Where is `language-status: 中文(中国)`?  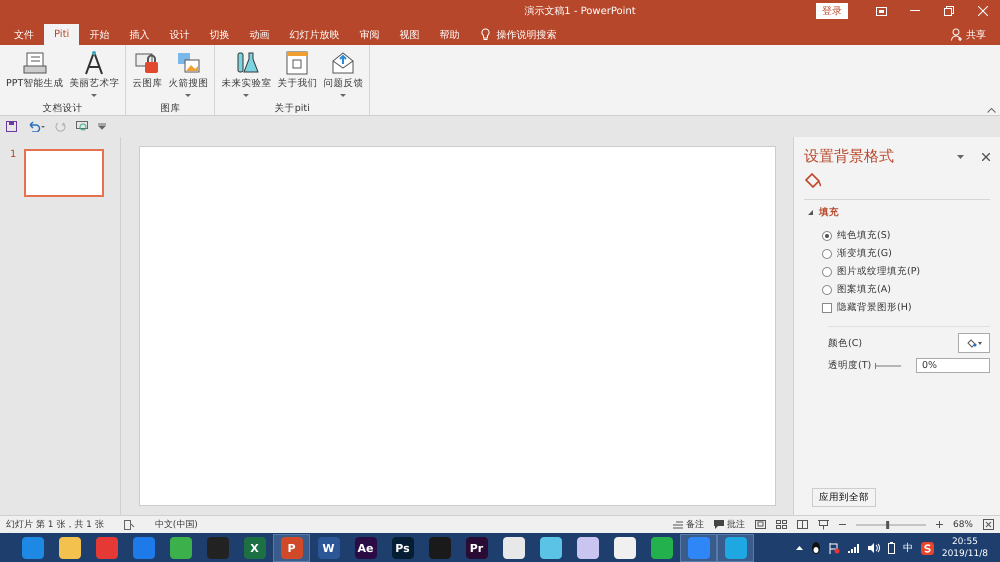
language-status: 中文(中国) is located at coordinates (176, 524).